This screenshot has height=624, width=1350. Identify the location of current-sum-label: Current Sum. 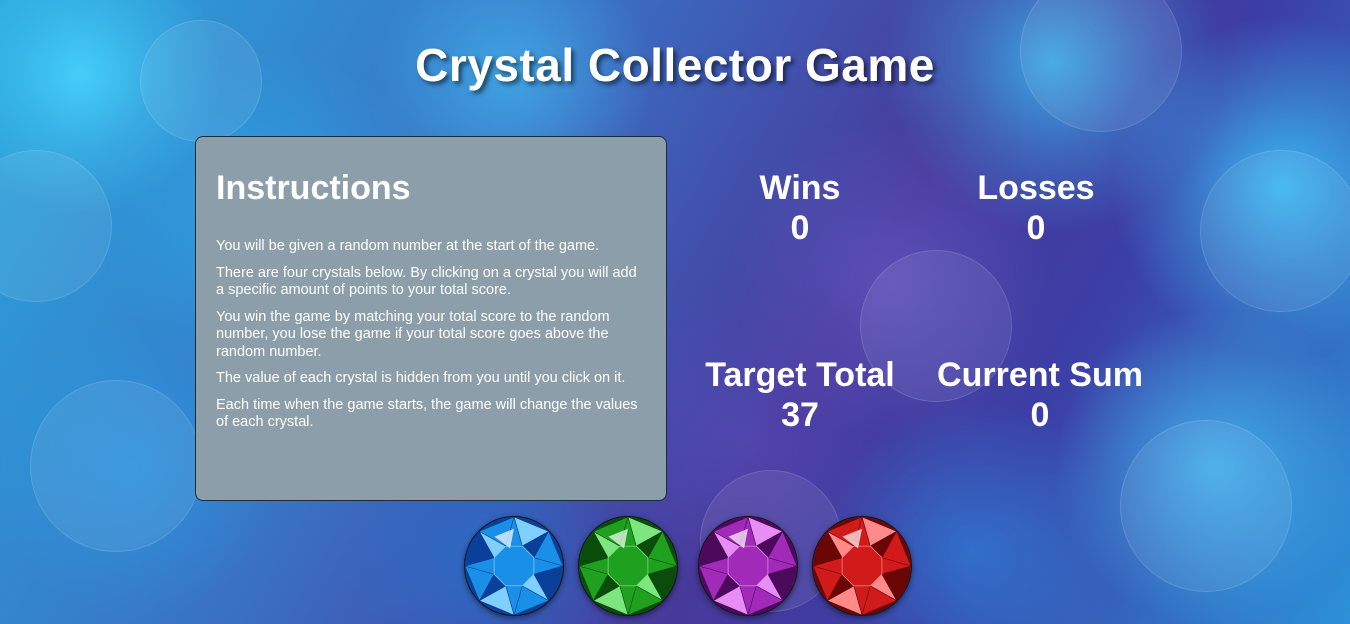
(1040, 375).